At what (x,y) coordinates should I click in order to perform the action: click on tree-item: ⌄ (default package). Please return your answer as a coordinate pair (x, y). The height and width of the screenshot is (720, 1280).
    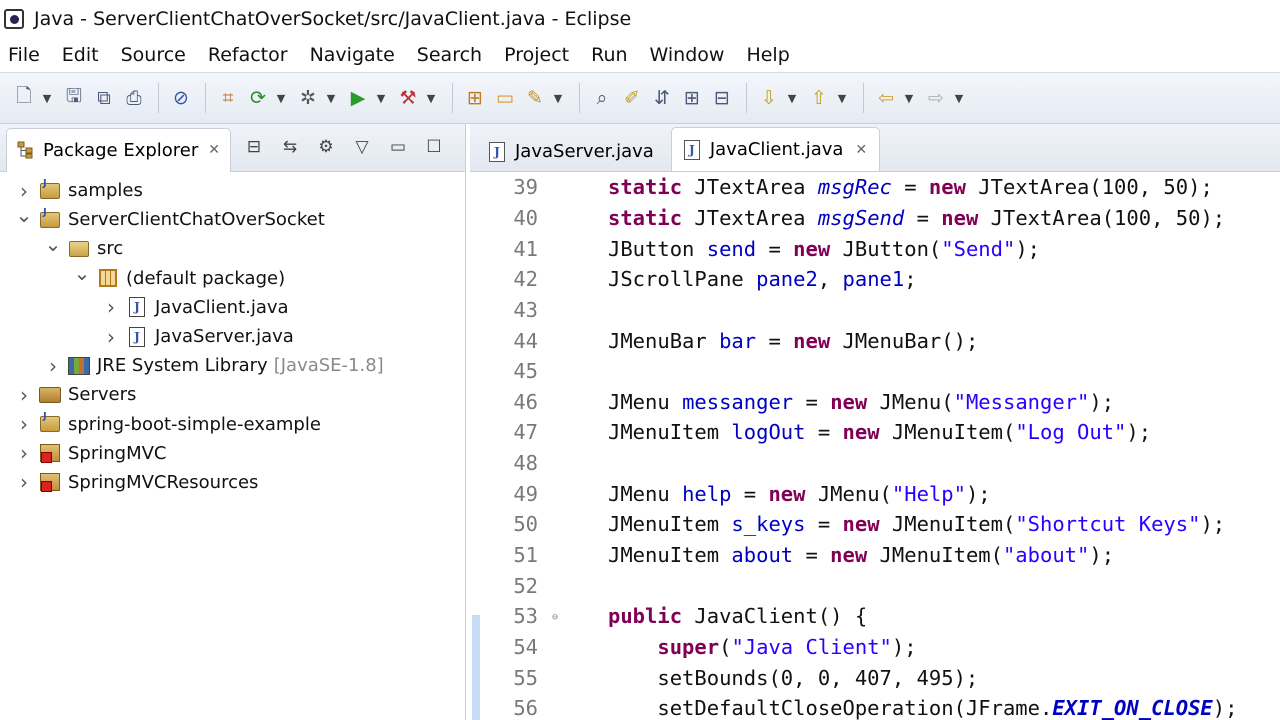
    Looking at the image, I should click on (232, 277).